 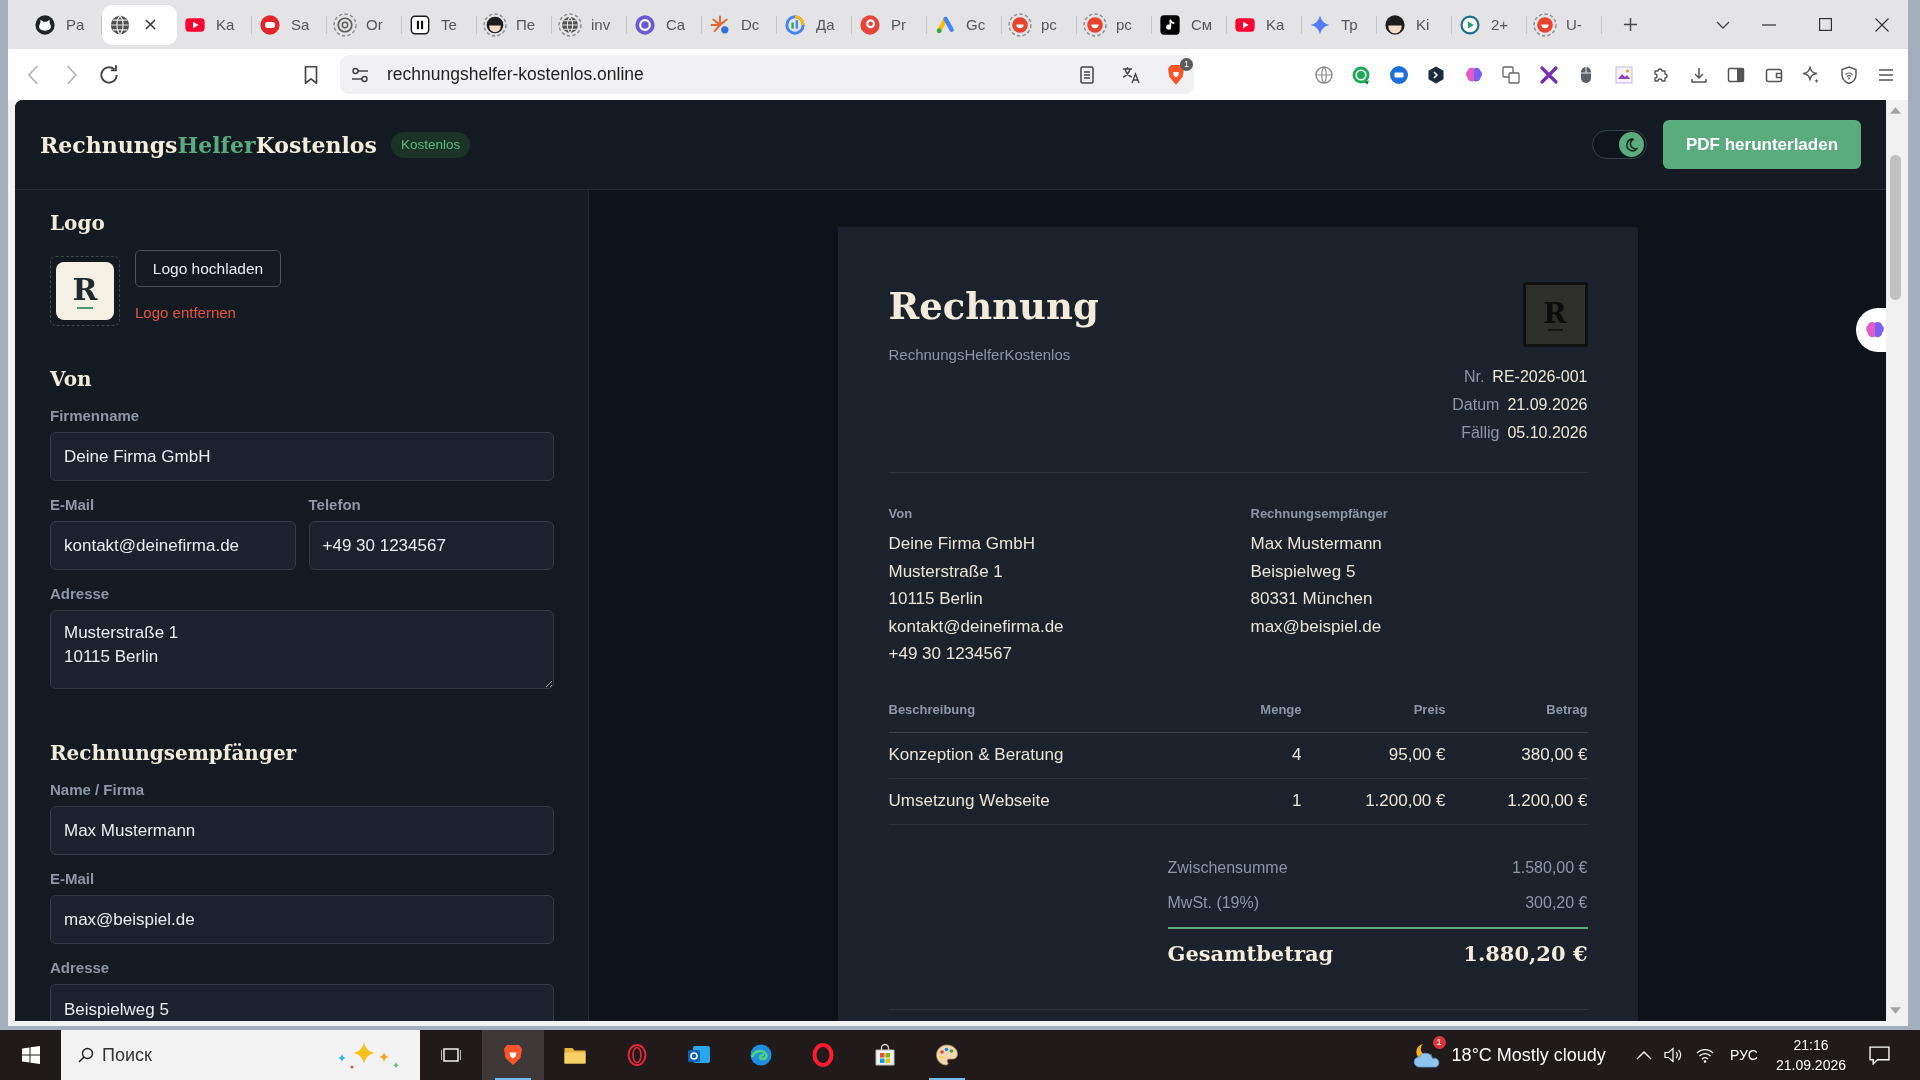 What do you see at coordinates (302, 919) in the screenshot?
I see `input-field: max@beispiel.de` at bounding box center [302, 919].